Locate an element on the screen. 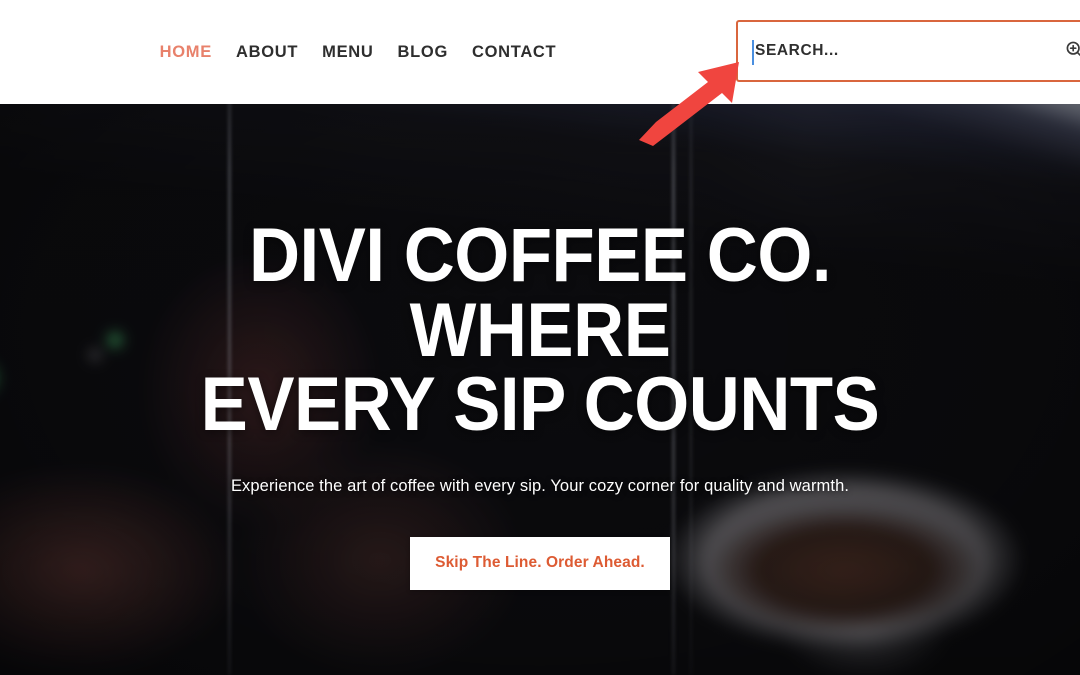 This screenshot has width=1080, height=675. text-caret is located at coordinates (753, 52).